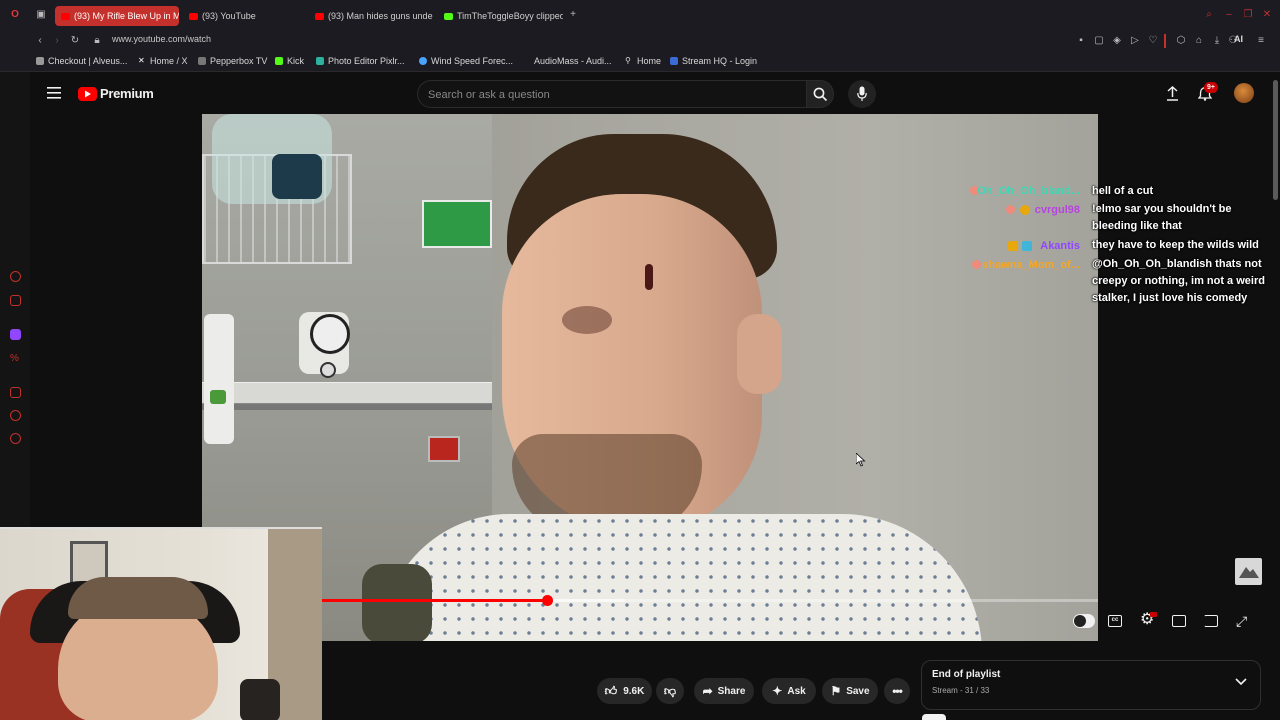 This screenshot has height=720, width=1280. I want to click on video-progress-bar, so click(710, 600).